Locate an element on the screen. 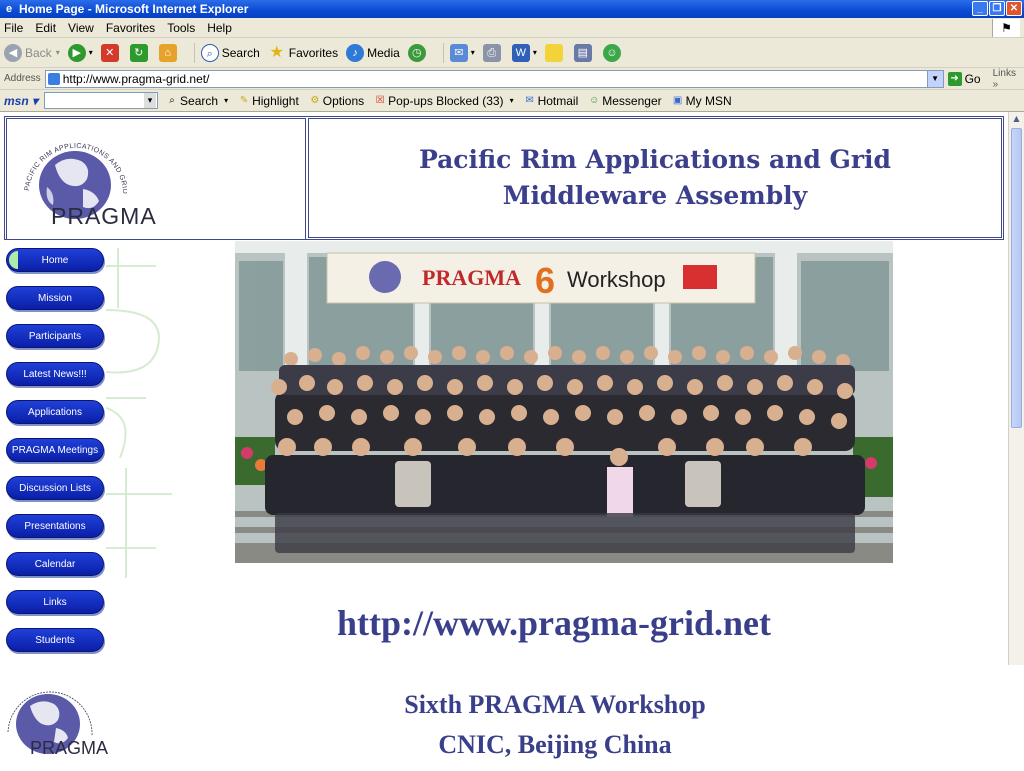 The width and height of the screenshot is (1024, 771). page-title-line1: Pacific Rim Applications and Grid is located at coordinates (655, 159).